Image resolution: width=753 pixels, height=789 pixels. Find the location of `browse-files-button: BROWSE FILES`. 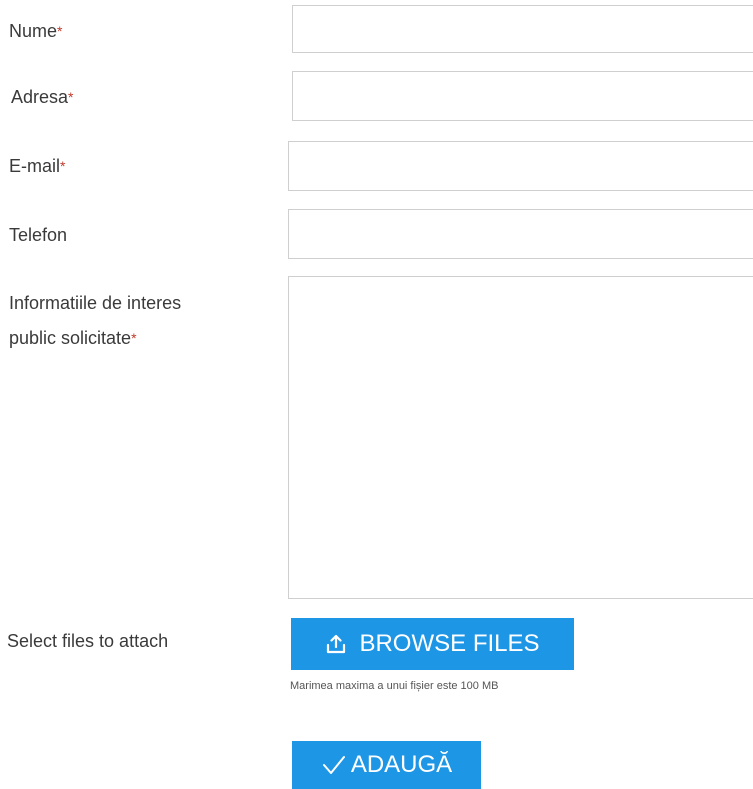

browse-files-button: BROWSE FILES is located at coordinates (432, 644).